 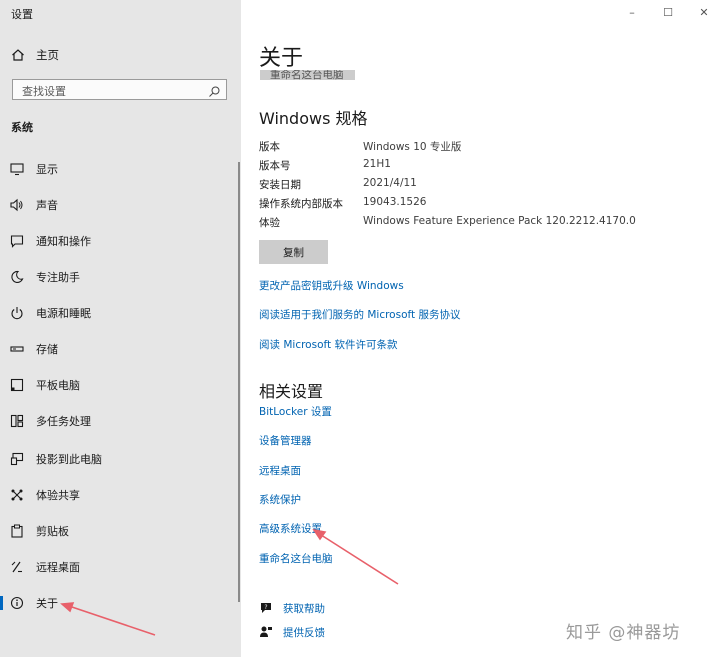 What do you see at coordinates (63, 421) in the screenshot?
I see `sidebar-item-label: 多任务处理` at bounding box center [63, 421].